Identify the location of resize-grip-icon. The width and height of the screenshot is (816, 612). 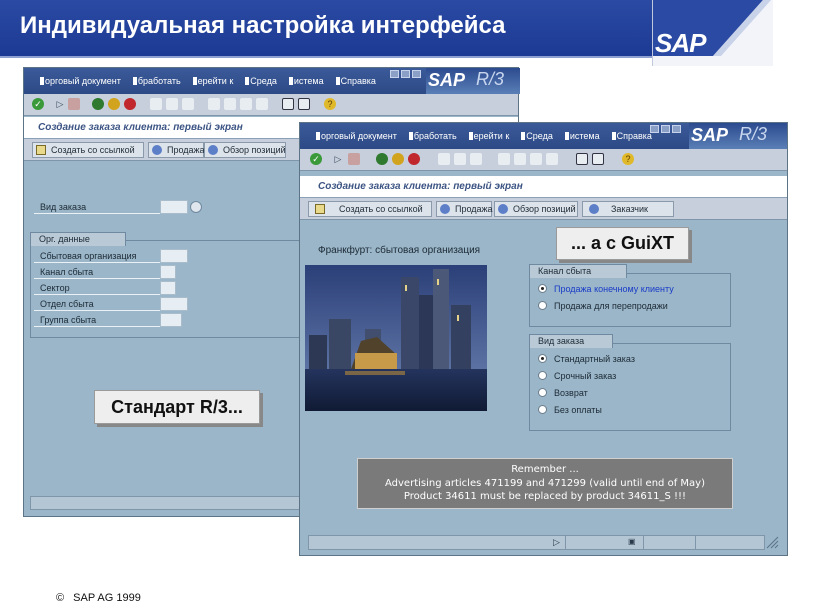
(772, 542).